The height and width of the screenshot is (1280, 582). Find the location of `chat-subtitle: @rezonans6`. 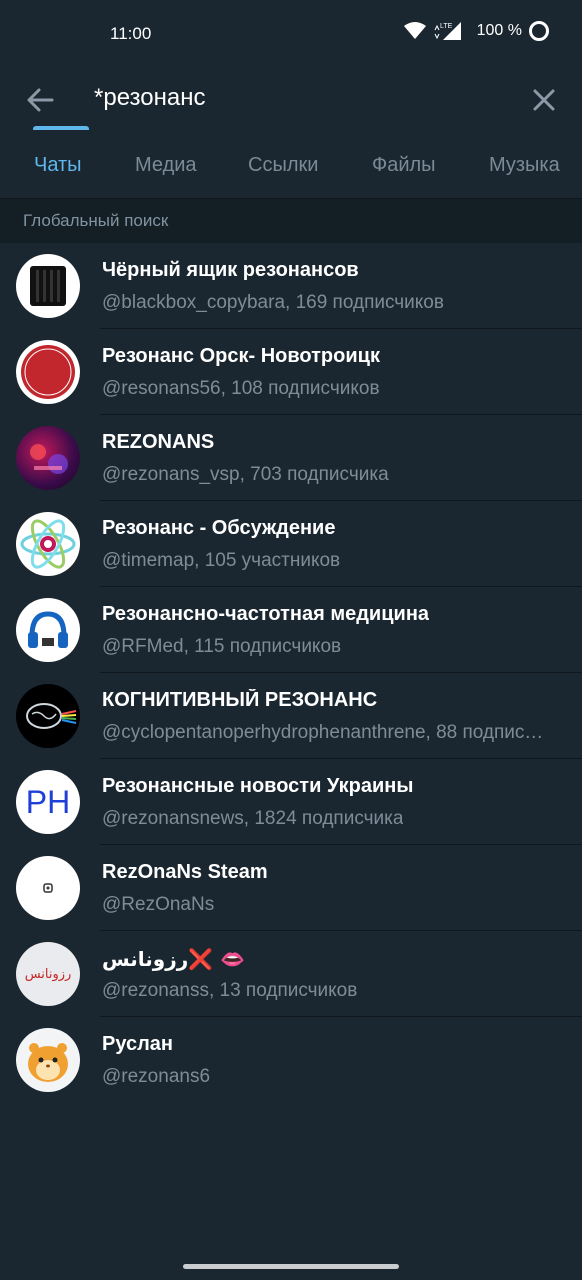

chat-subtitle: @rezonans6 is located at coordinates (156, 1076).